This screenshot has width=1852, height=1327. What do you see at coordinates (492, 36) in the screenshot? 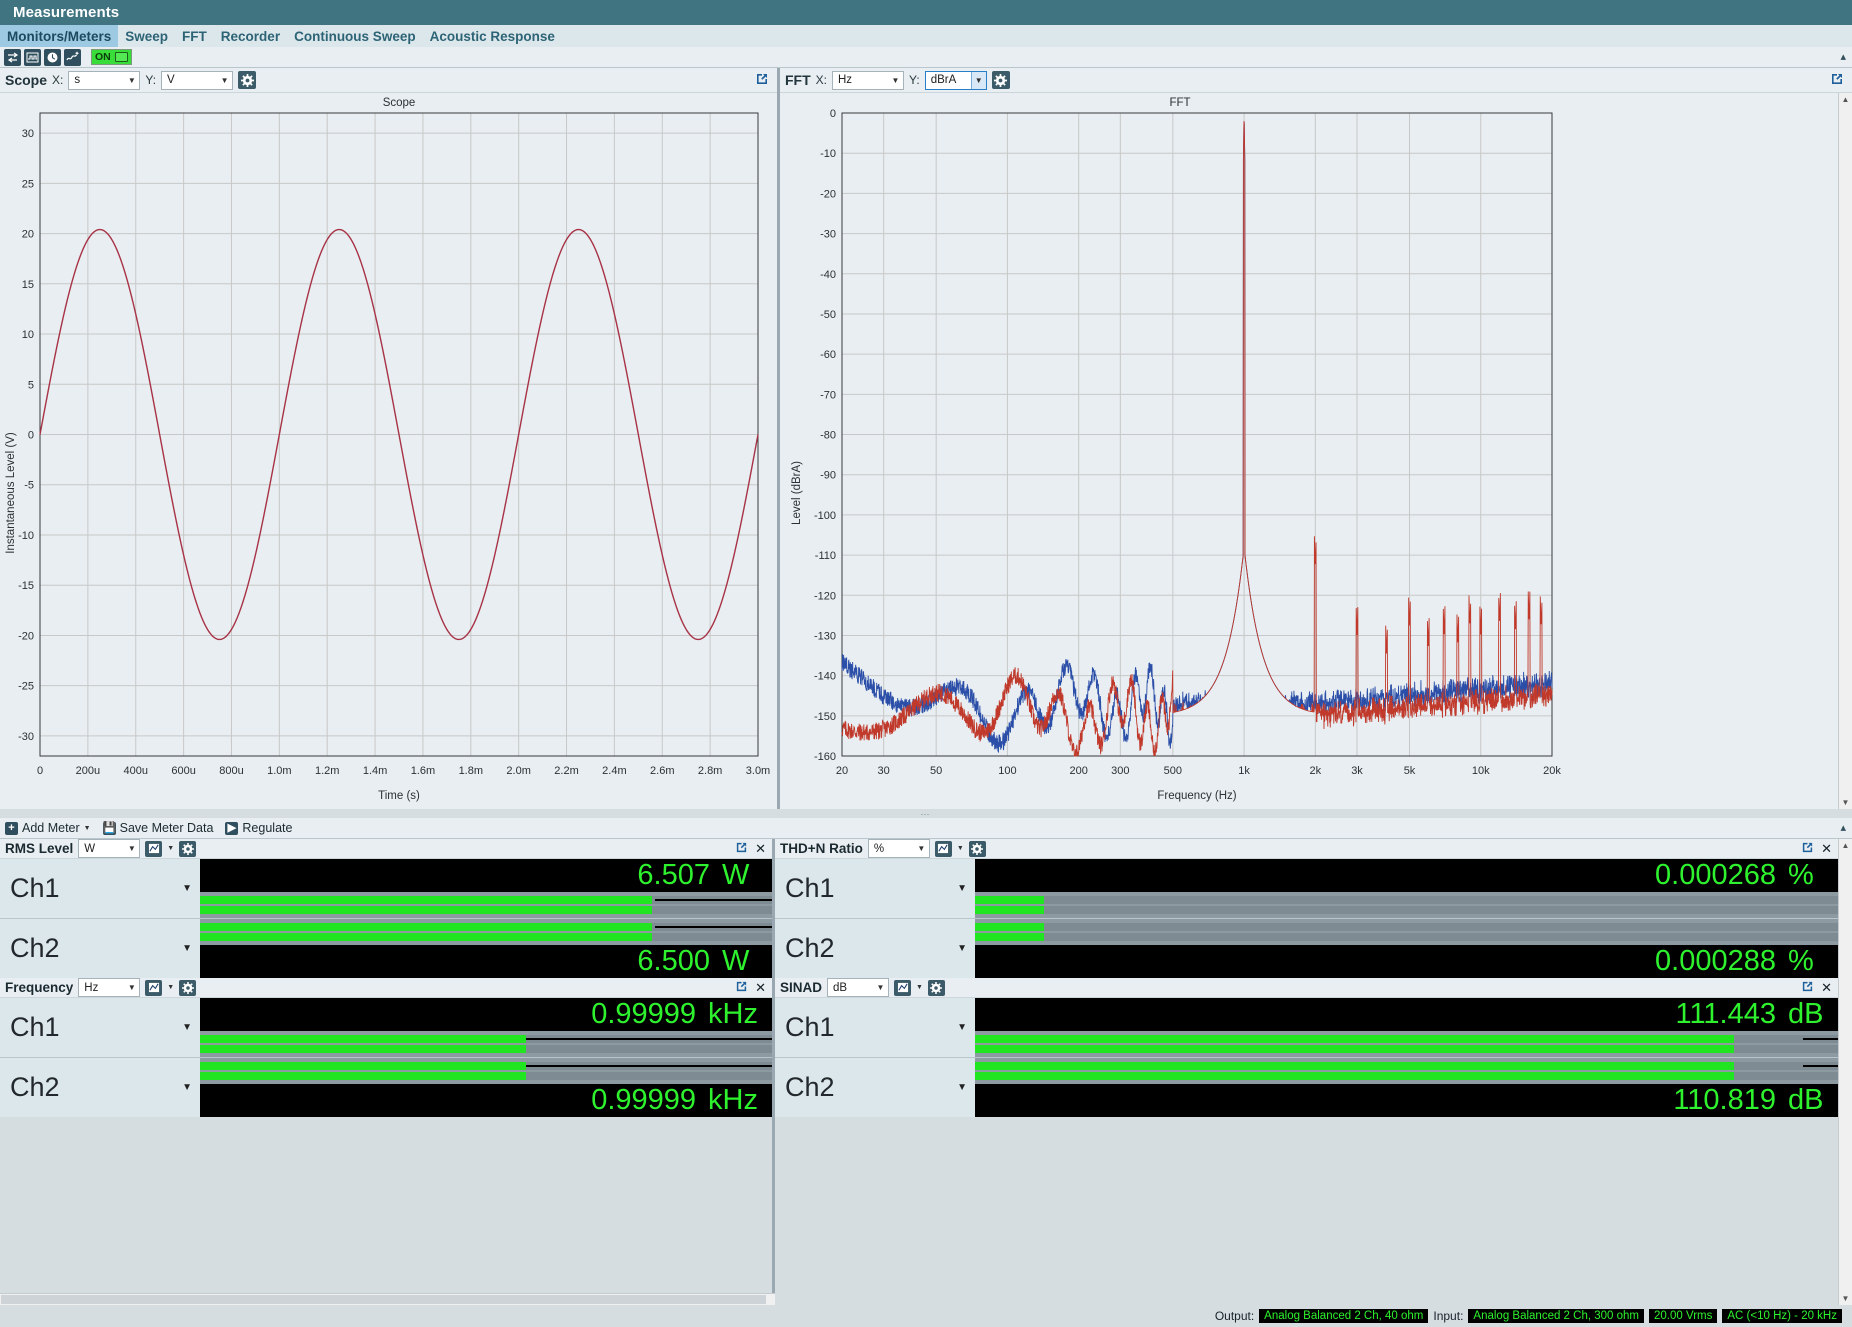
I see `tab-acoustic-response: Acoustic Response` at bounding box center [492, 36].